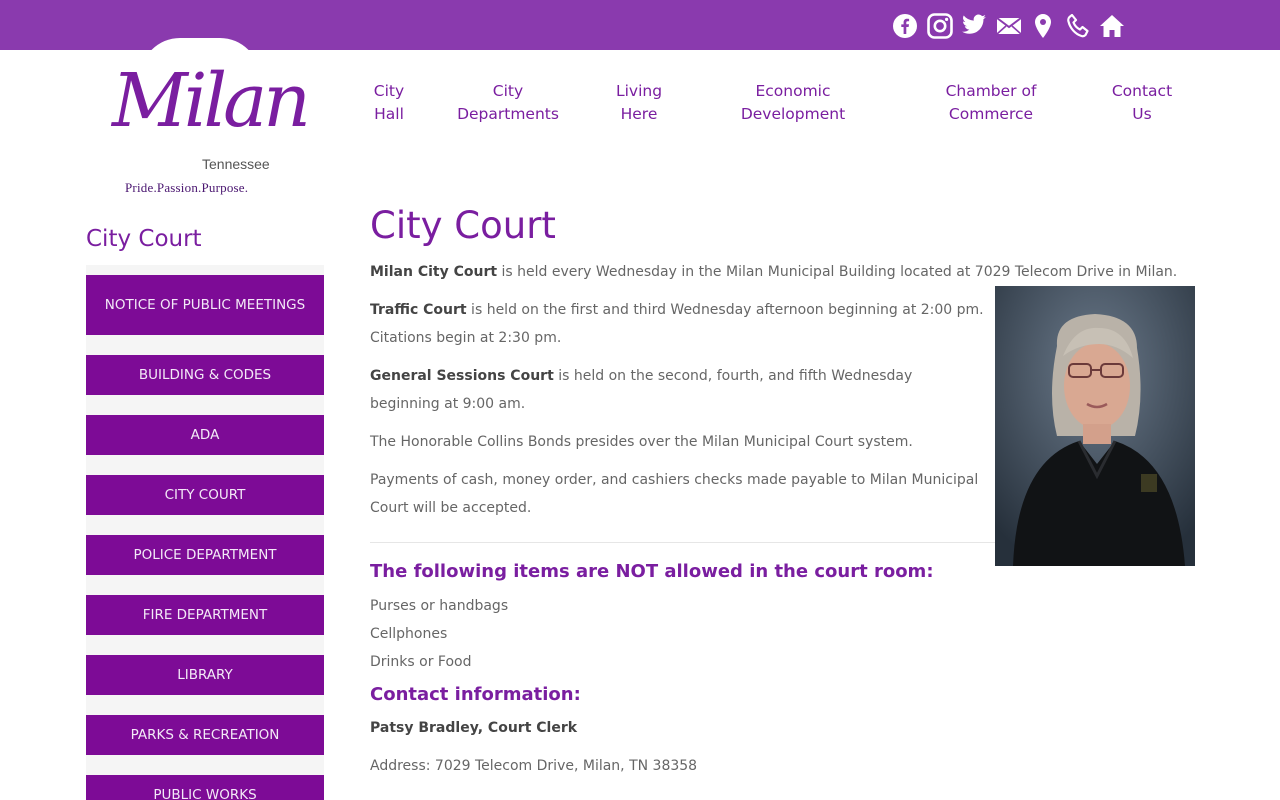 The height and width of the screenshot is (800, 1280). What do you see at coordinates (205, 555) in the screenshot?
I see `sidebar-item-police-department: Police Department` at bounding box center [205, 555].